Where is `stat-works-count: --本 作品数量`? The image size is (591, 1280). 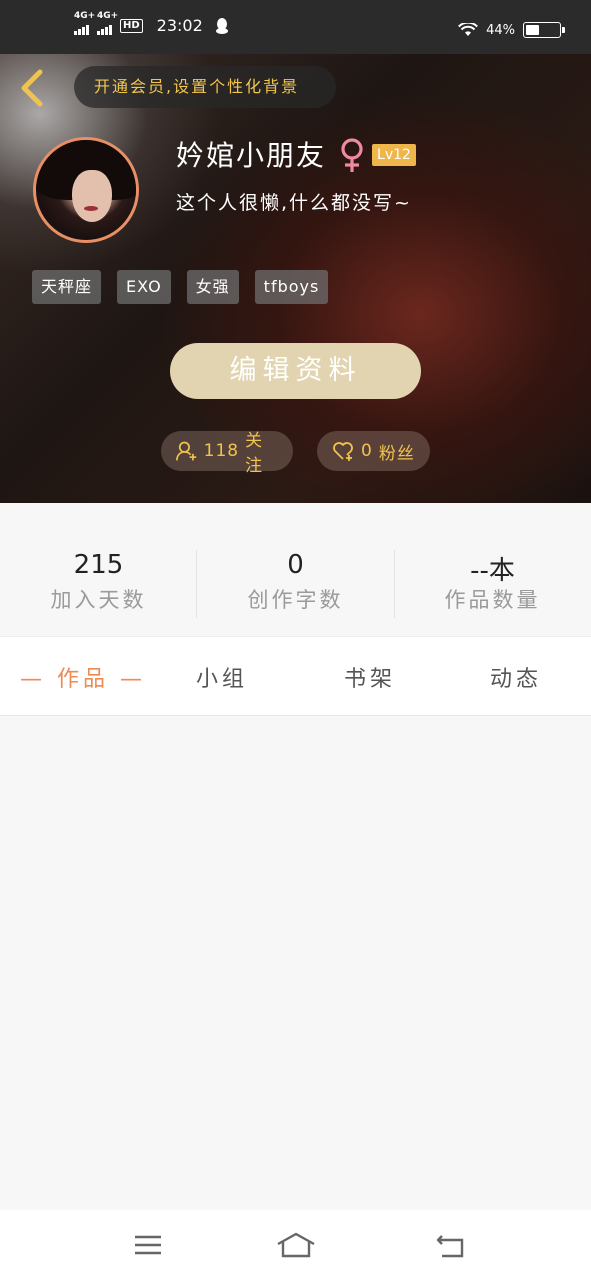
stat-works-count: --本 作品数量 is located at coordinates (492, 582).